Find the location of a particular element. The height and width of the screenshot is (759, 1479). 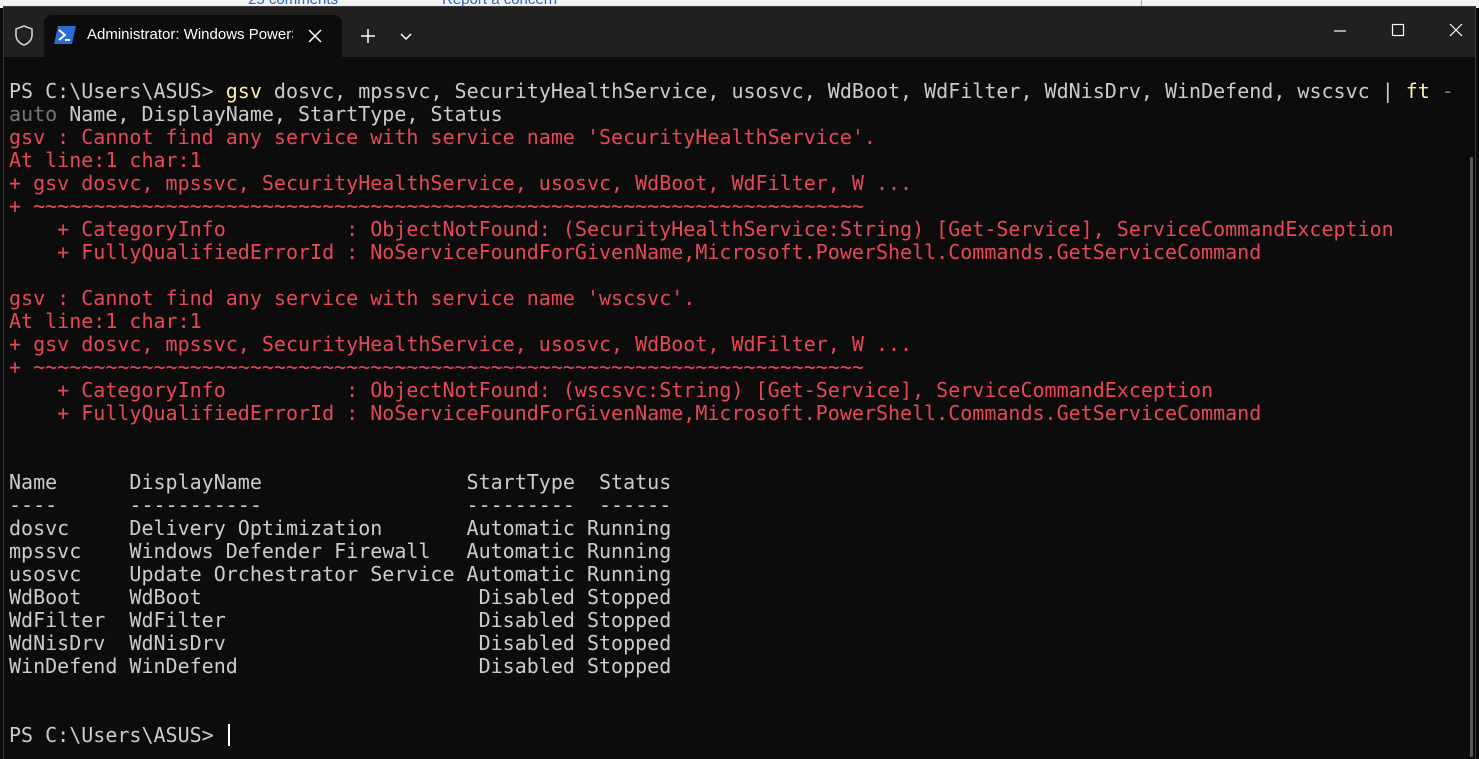

table-row: WdFilter WdFilter Disabled Stopped is located at coordinates (340, 620).